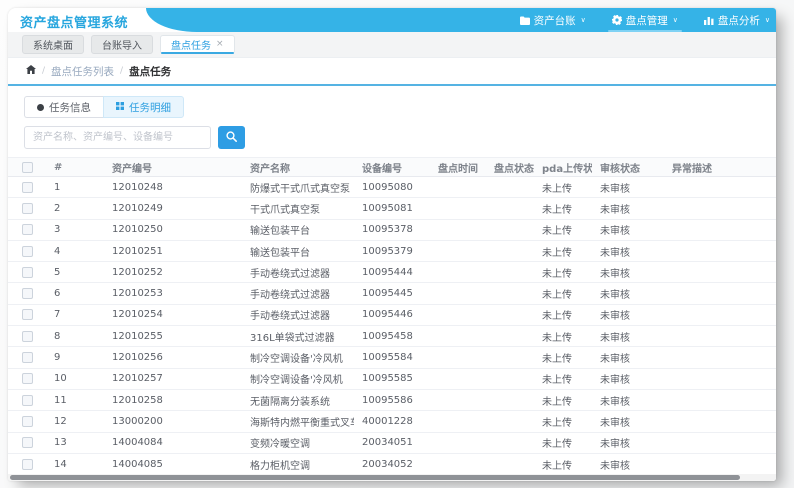  What do you see at coordinates (392, 273) in the screenshot?
I see `table-row: 5 12010252 手动卷绕式过滤器 10095444 未上传 未审核` at bounding box center [392, 273].